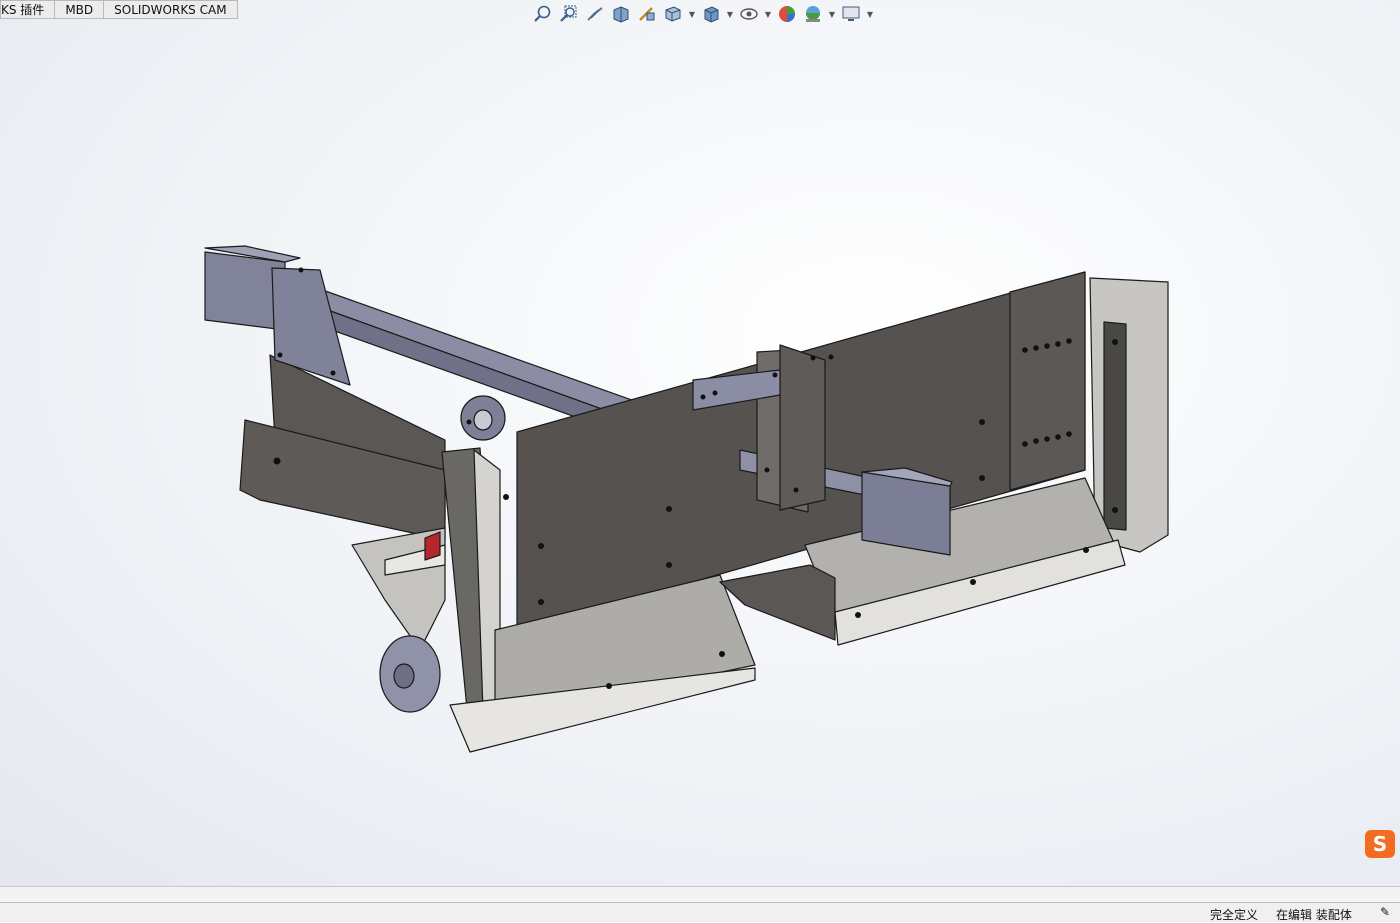  What do you see at coordinates (1314, 915) in the screenshot?
I see `status-editing: 在编辑 装配体` at bounding box center [1314, 915].